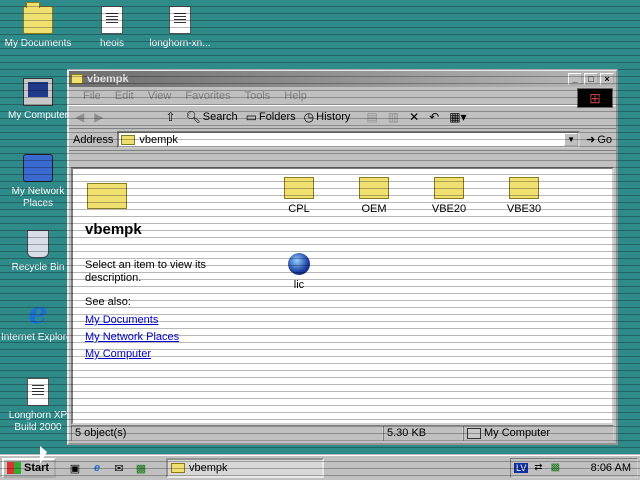 This screenshot has width=640, height=480. What do you see at coordinates (571, 139) in the screenshot?
I see `address-dropdown-button: ▼` at bounding box center [571, 139].